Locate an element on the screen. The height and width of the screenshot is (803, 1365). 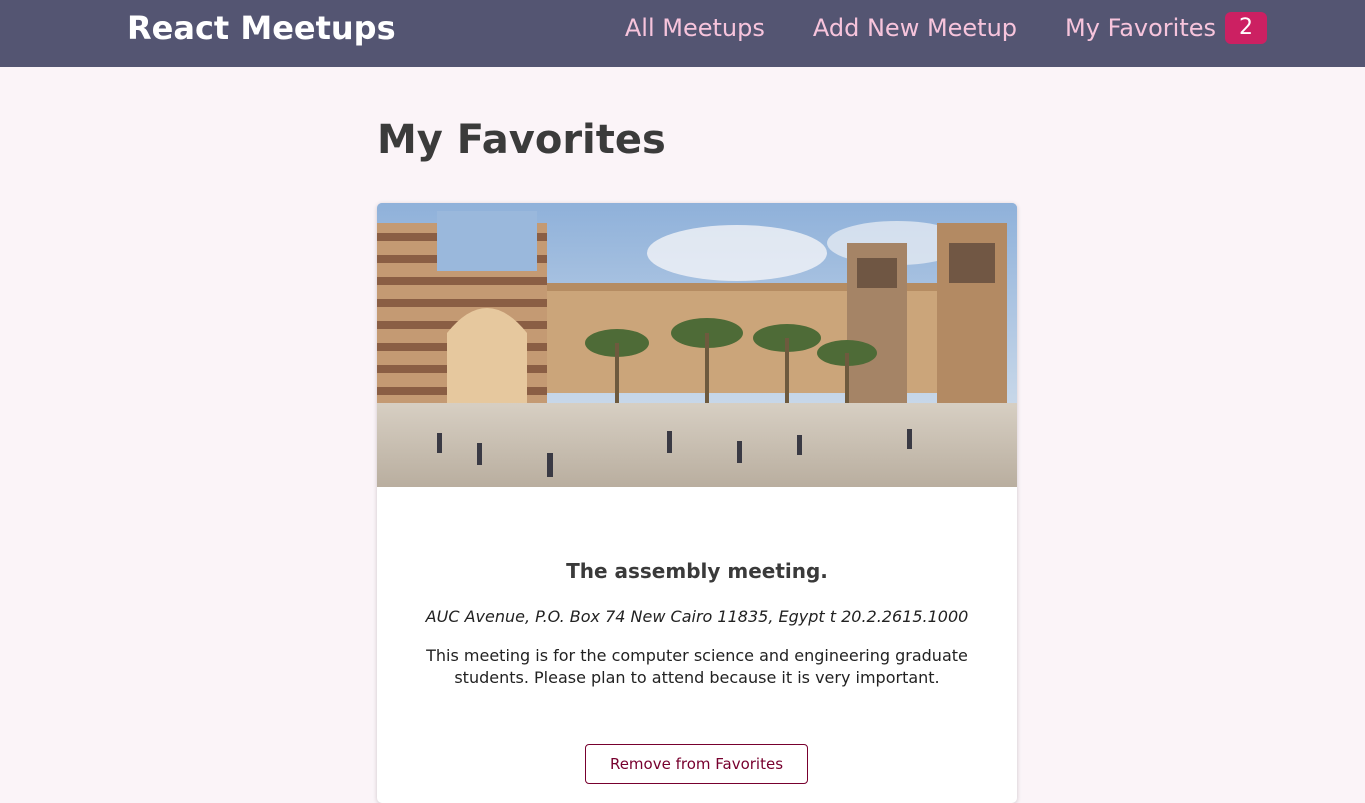
page-title: My Favorites is located at coordinates (521, 140).